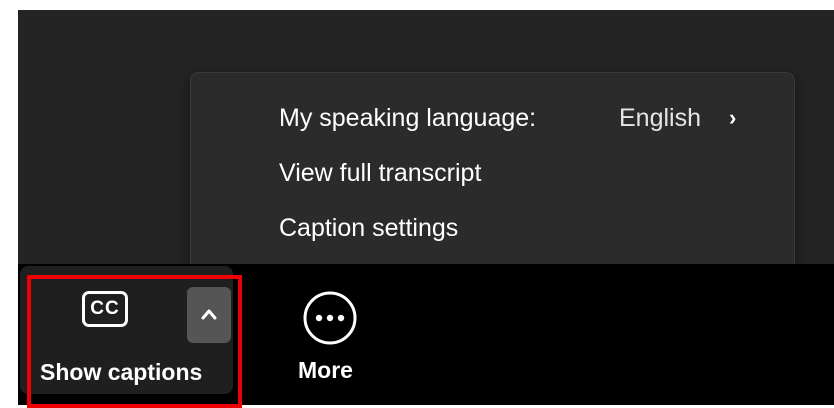 The height and width of the screenshot is (408, 834). I want to click on menu-item-label: View full transcript, so click(380, 173).